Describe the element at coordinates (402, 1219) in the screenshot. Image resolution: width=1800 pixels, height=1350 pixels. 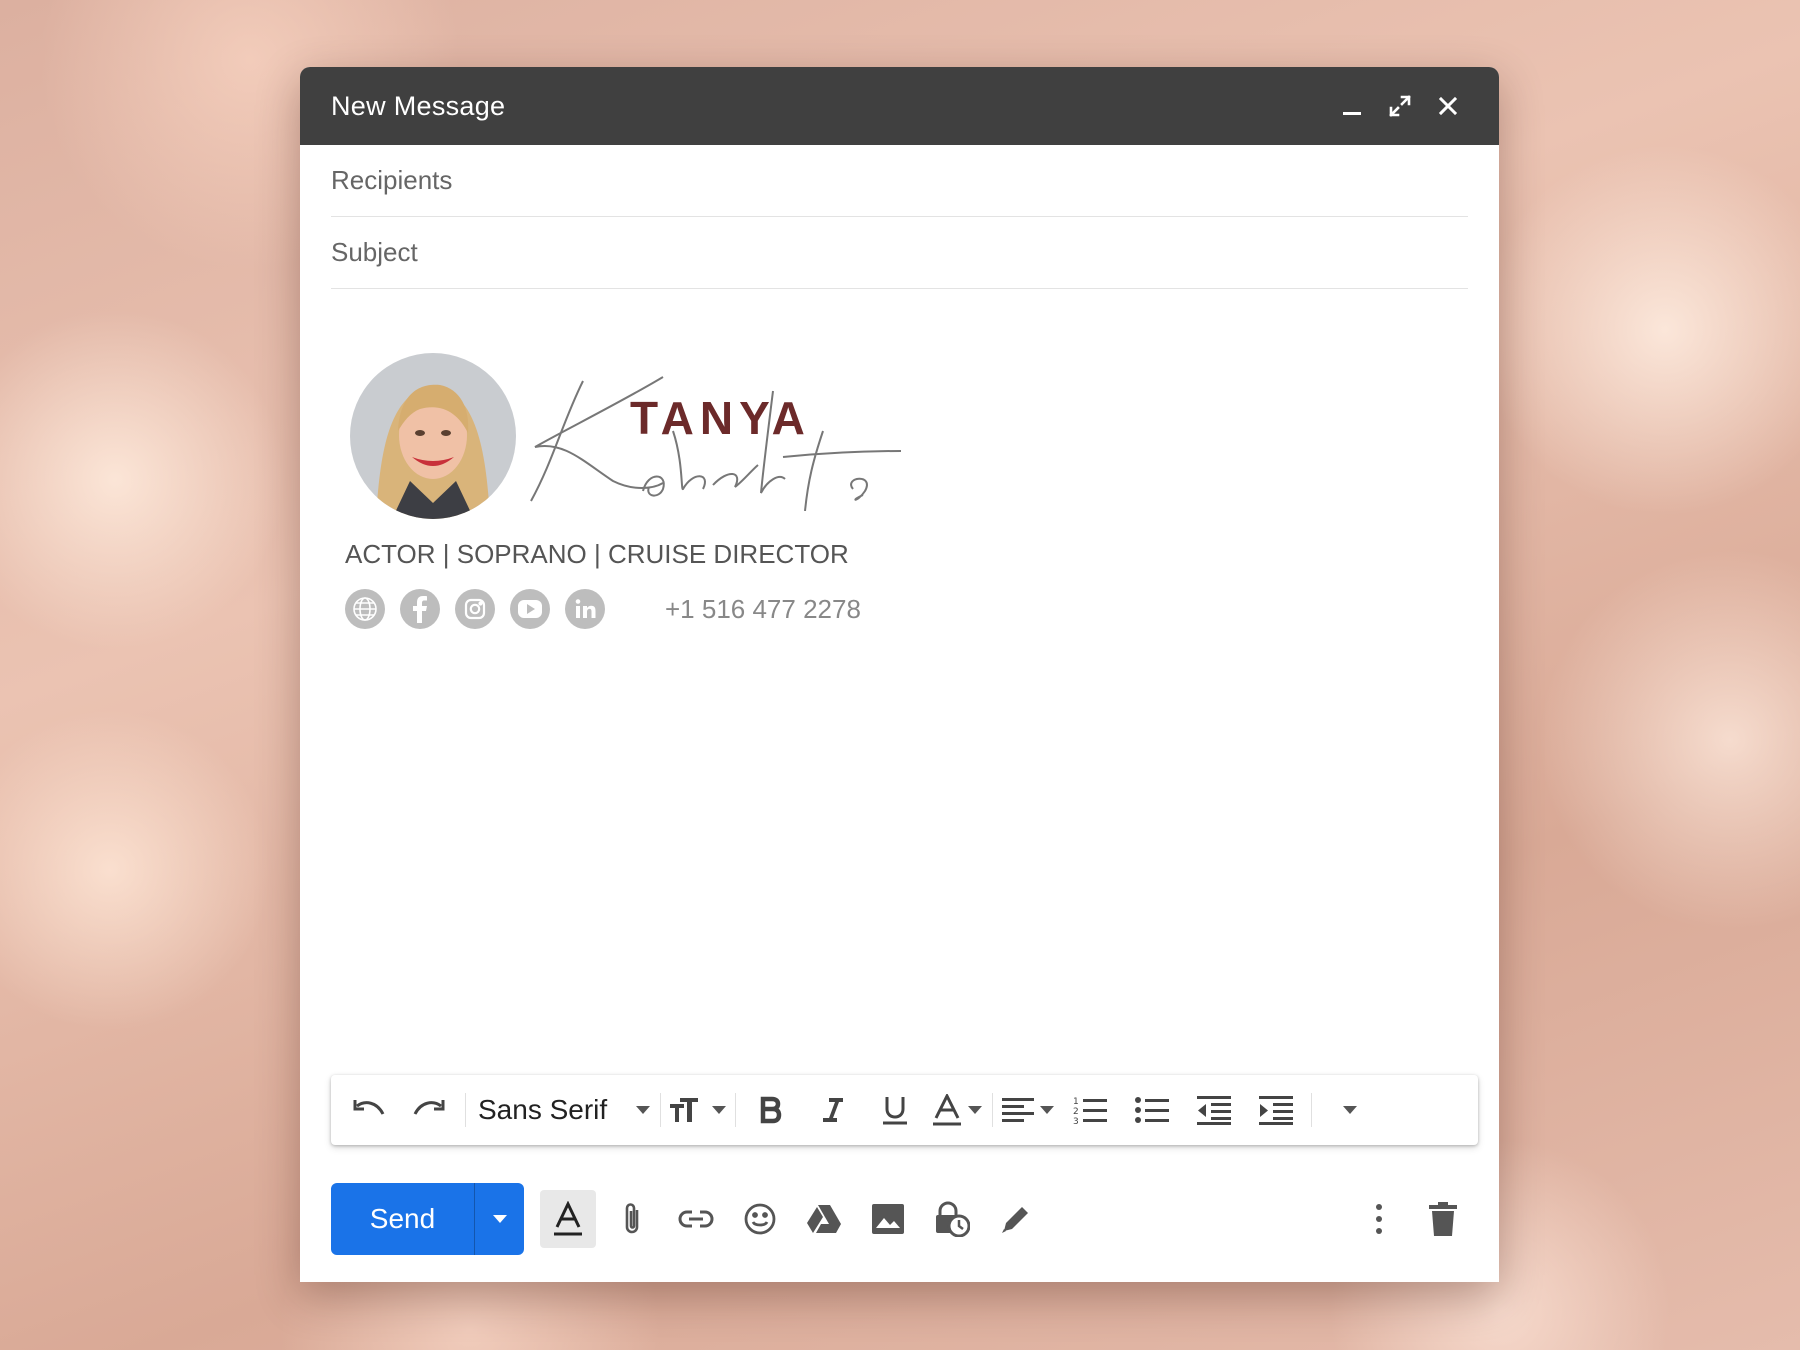
I see `send-button: Send` at that location.